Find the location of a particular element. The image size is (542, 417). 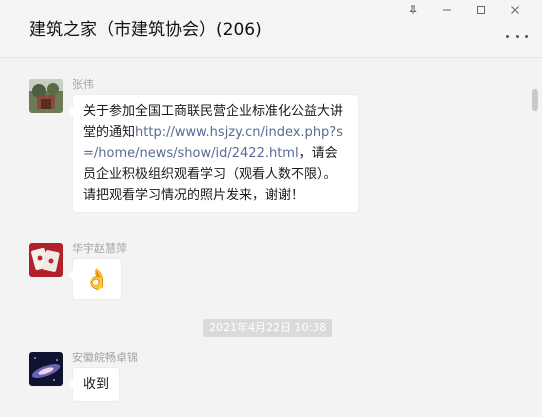

timestamp-divider: 2021年4月22日 10:38 is located at coordinates (268, 328).